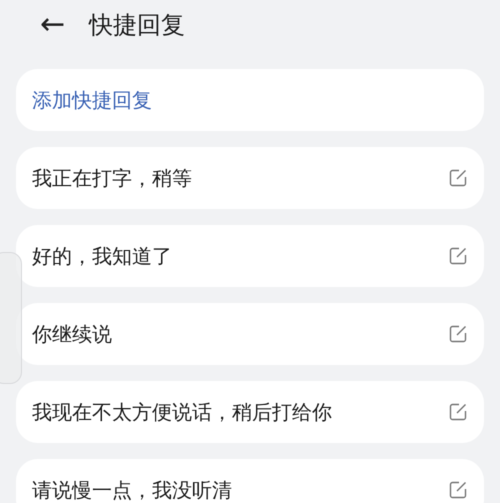  What do you see at coordinates (250, 178) in the screenshot?
I see `quick-reply-item: 我正在打字，稍等` at bounding box center [250, 178].